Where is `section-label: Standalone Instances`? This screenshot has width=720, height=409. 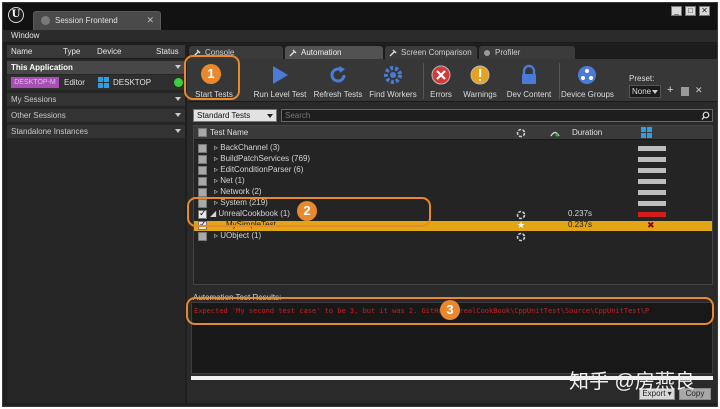 section-label: Standalone Instances is located at coordinates (49, 131).